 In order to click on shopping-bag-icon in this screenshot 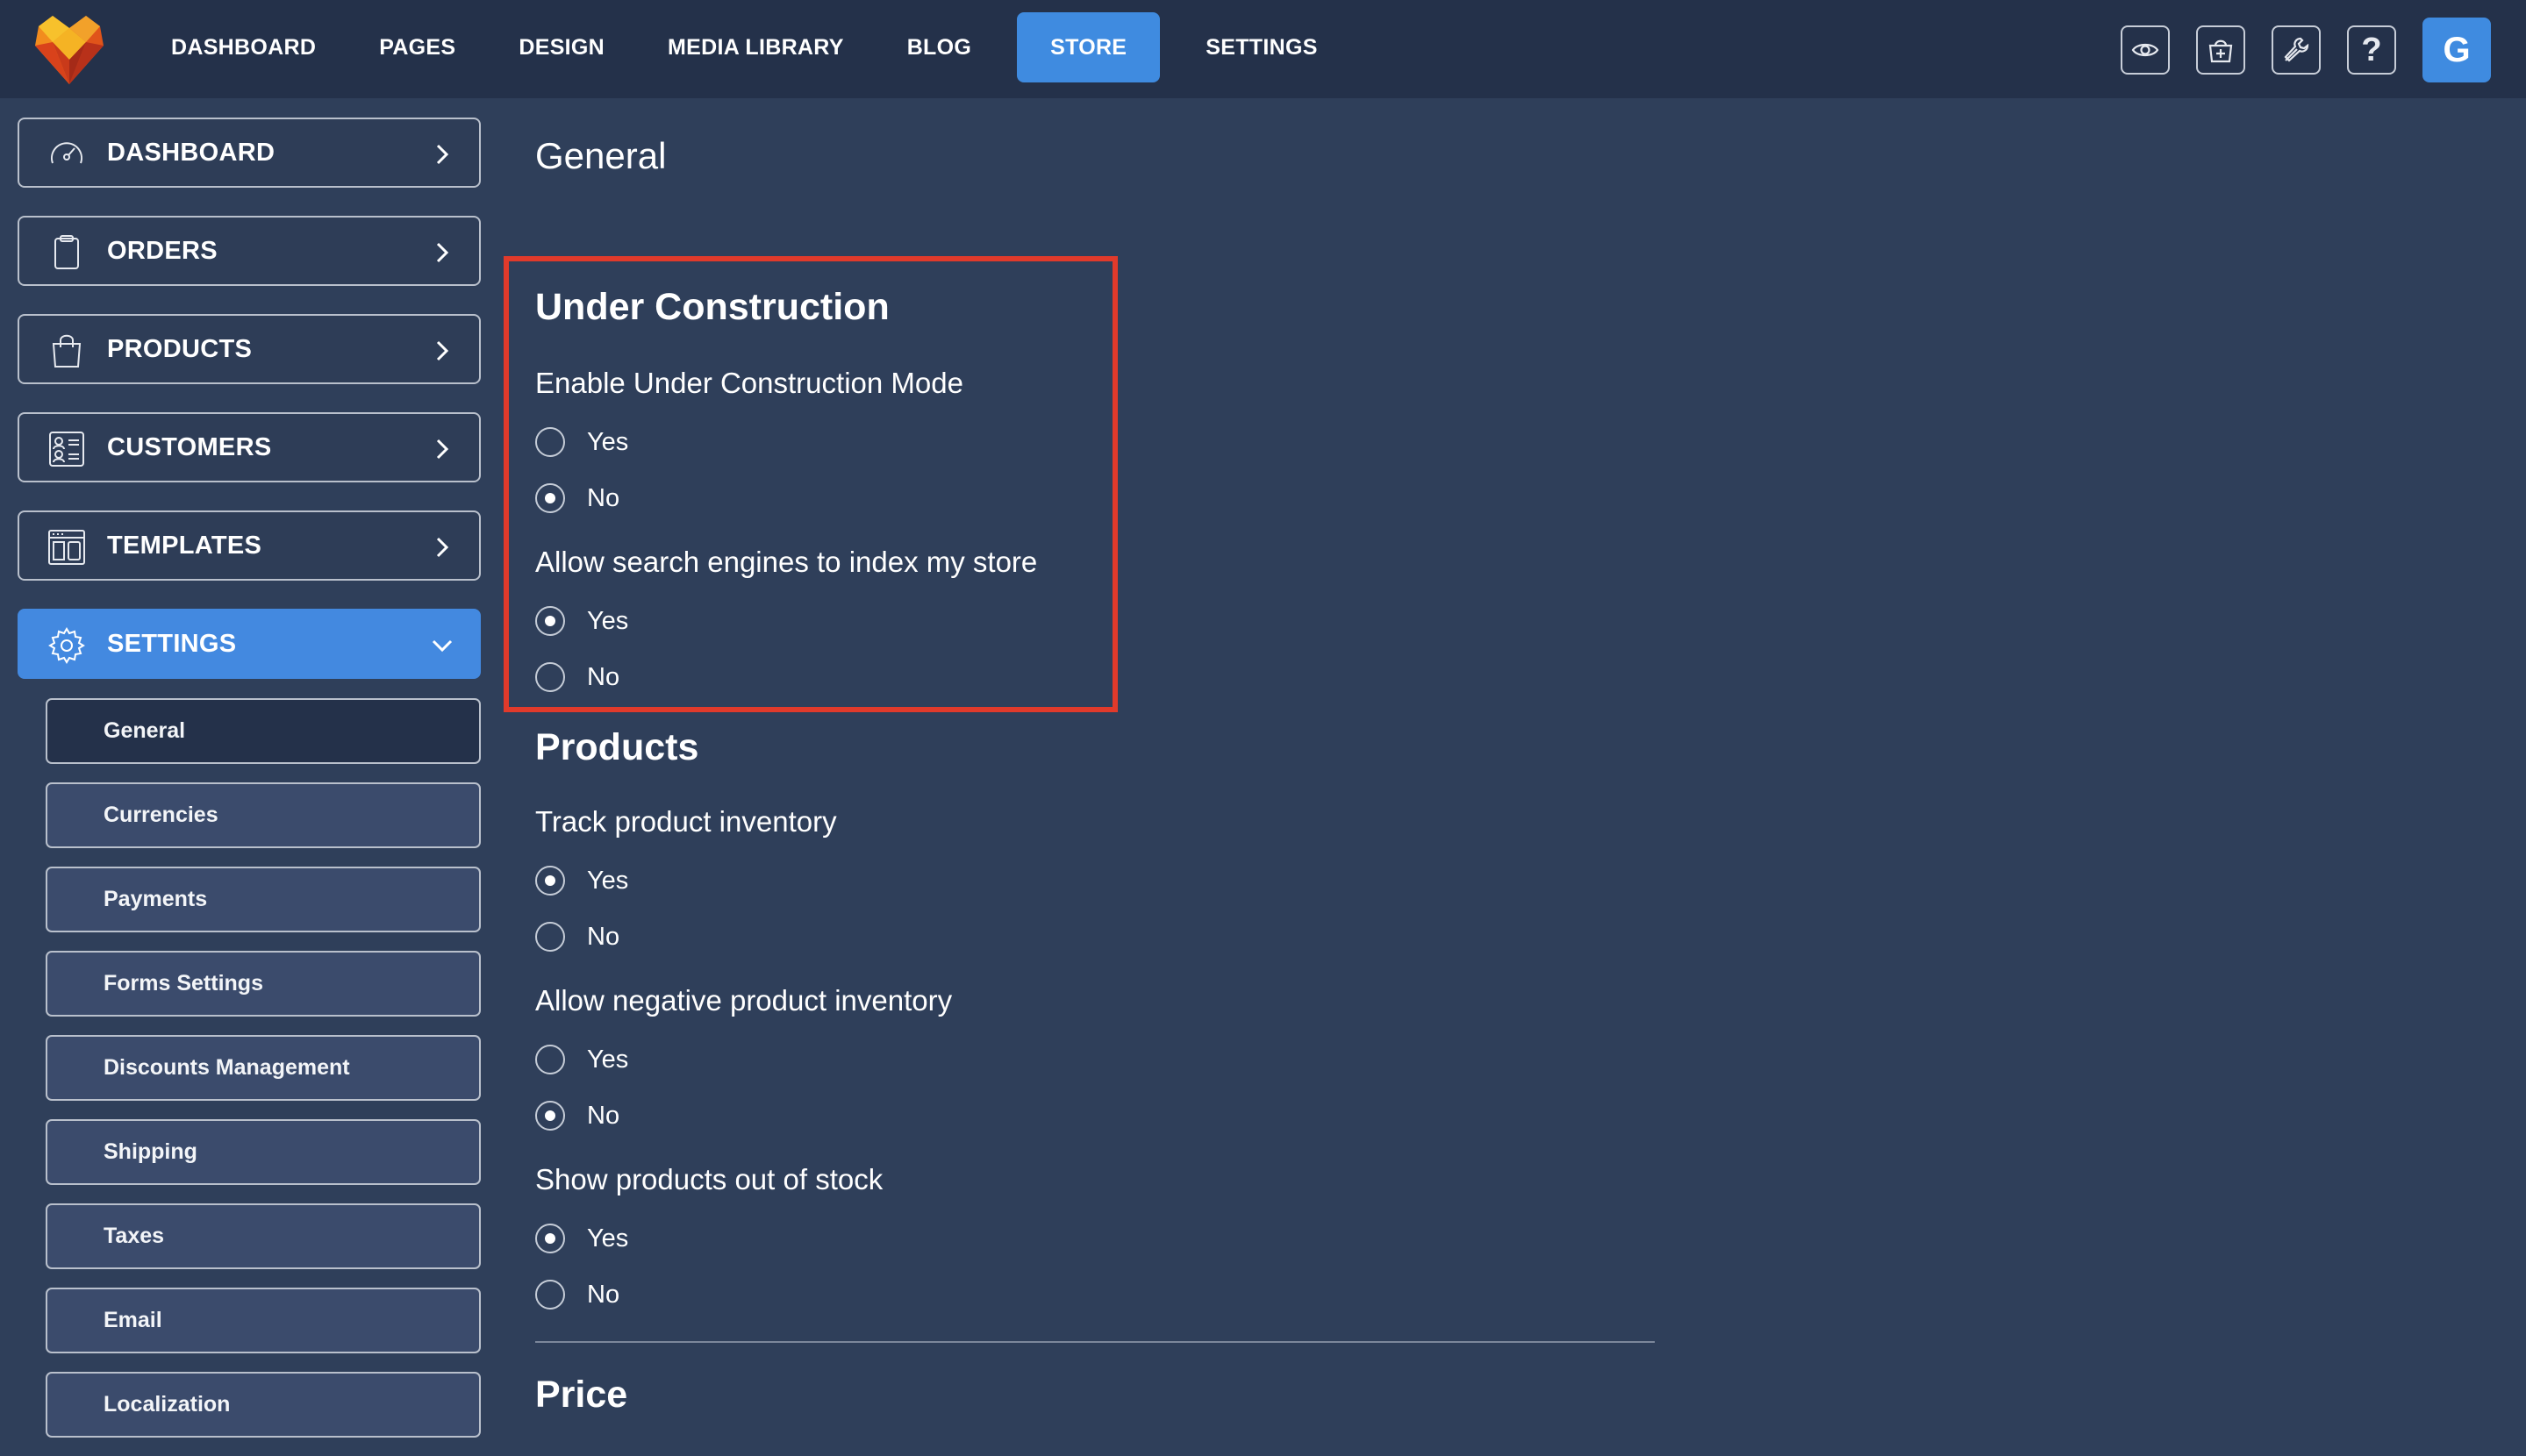, I will do `click(67, 351)`.